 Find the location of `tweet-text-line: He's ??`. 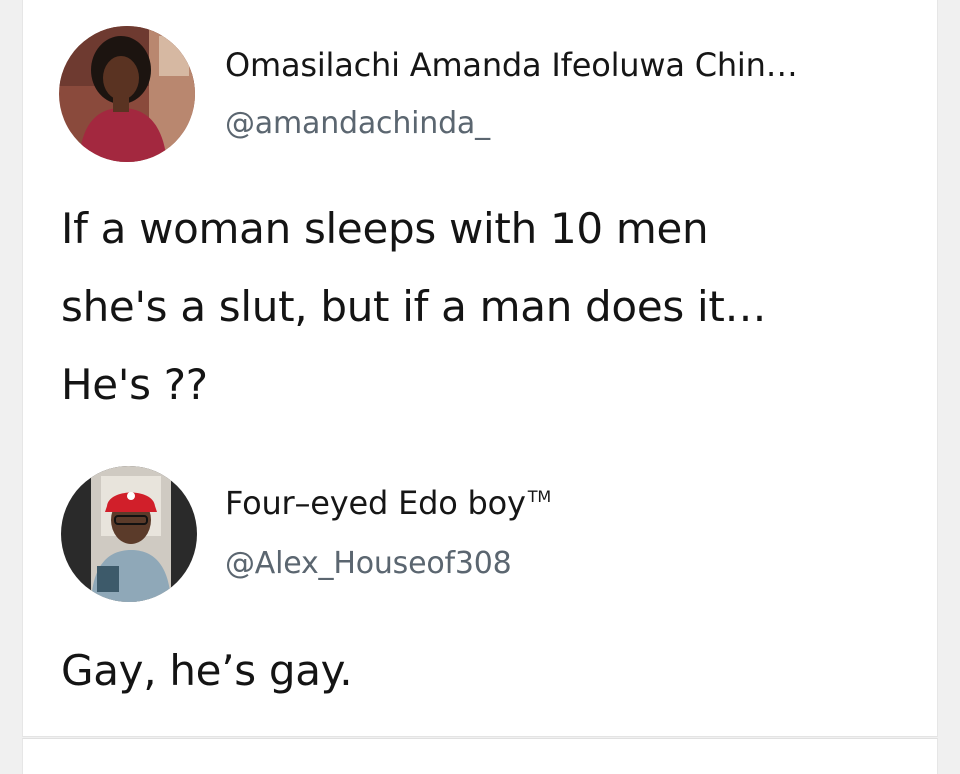

tweet-text-line: He's ?? is located at coordinates (134, 384).